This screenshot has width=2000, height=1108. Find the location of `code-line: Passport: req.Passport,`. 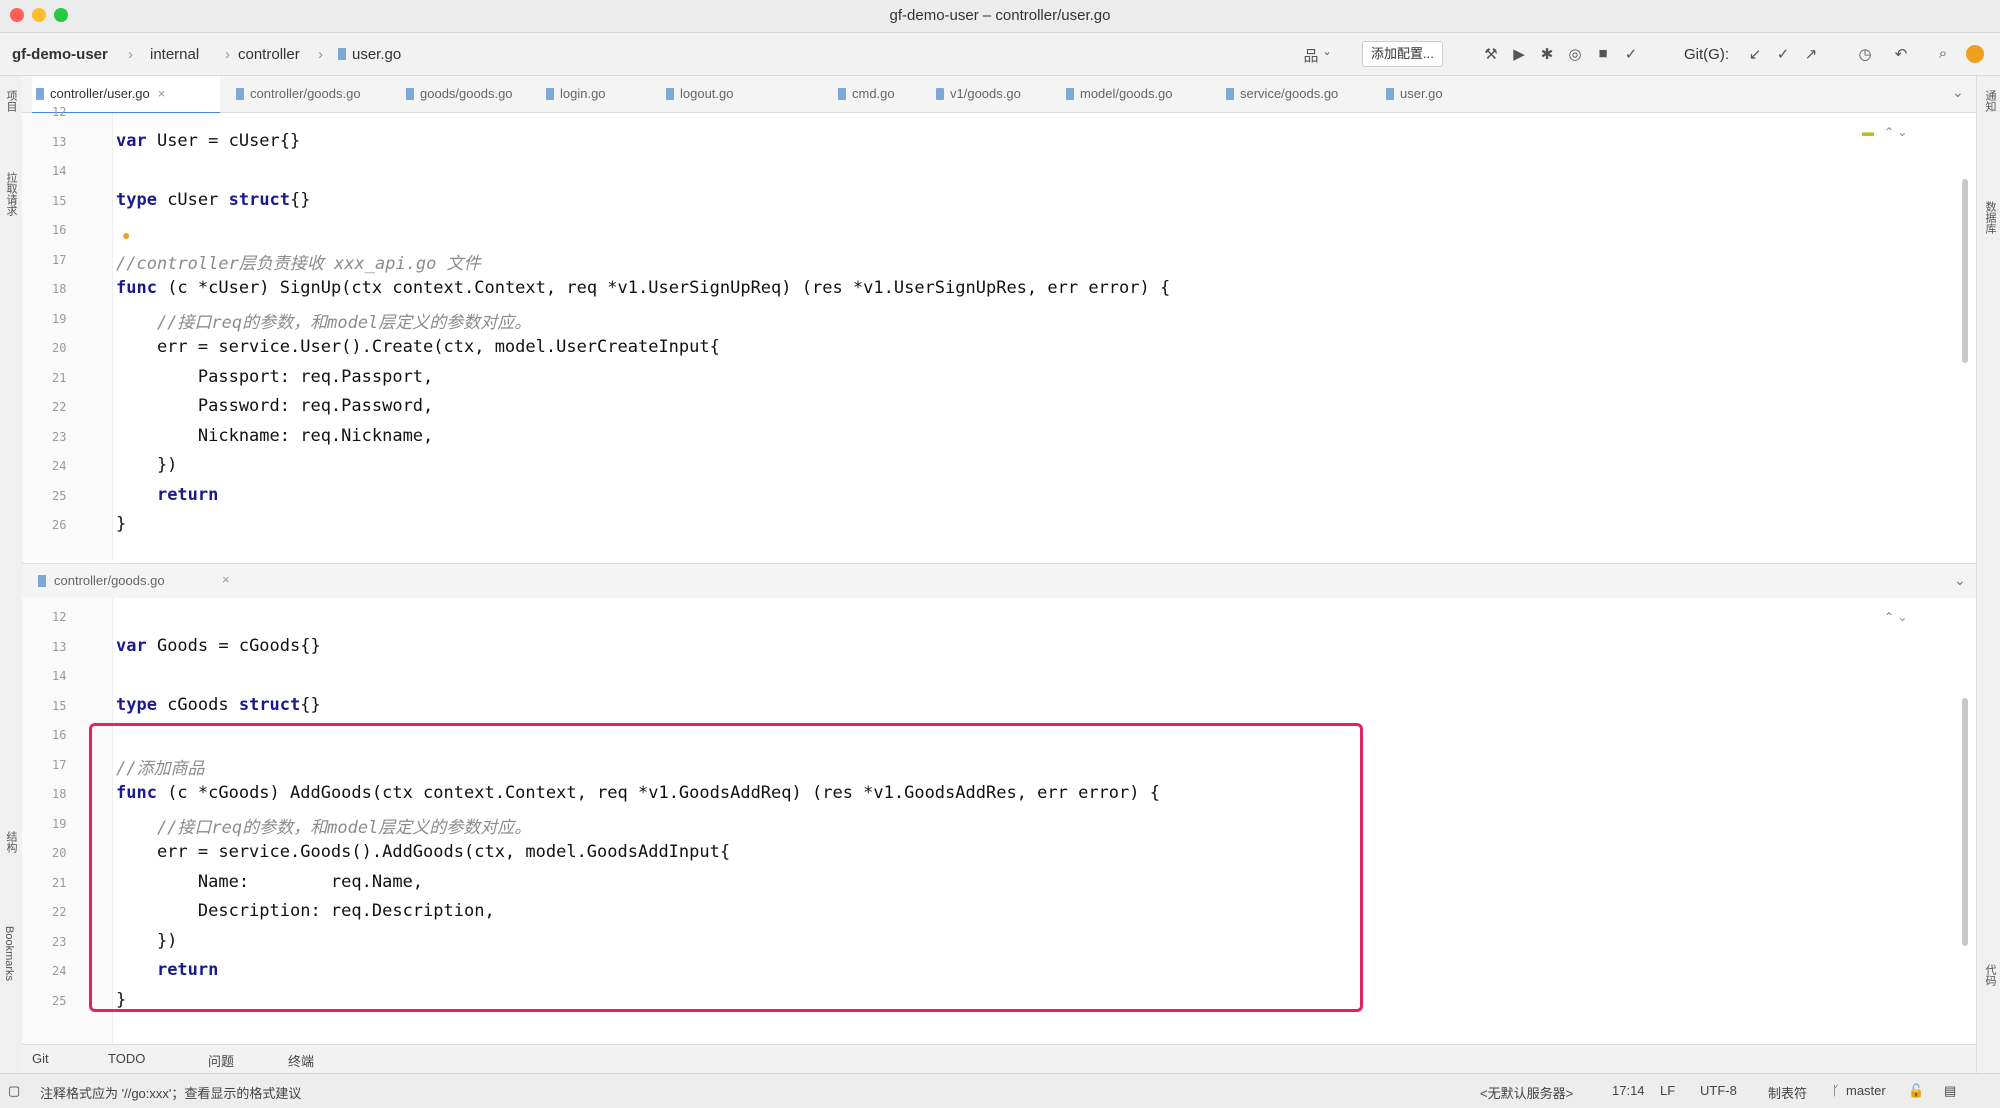

code-line: Passport: req.Passport, is located at coordinates (274, 377).